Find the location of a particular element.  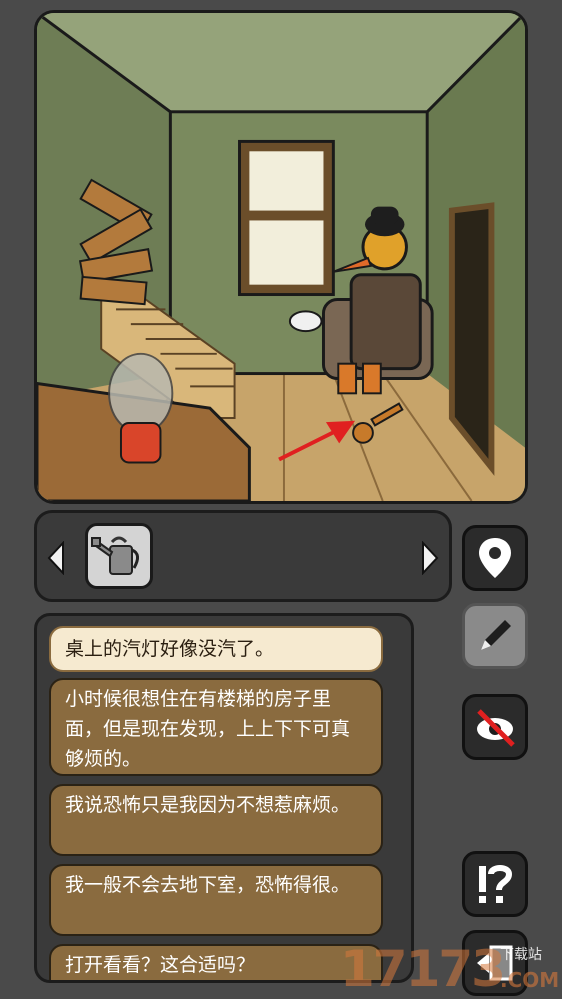

inventory-bar is located at coordinates (243, 556).